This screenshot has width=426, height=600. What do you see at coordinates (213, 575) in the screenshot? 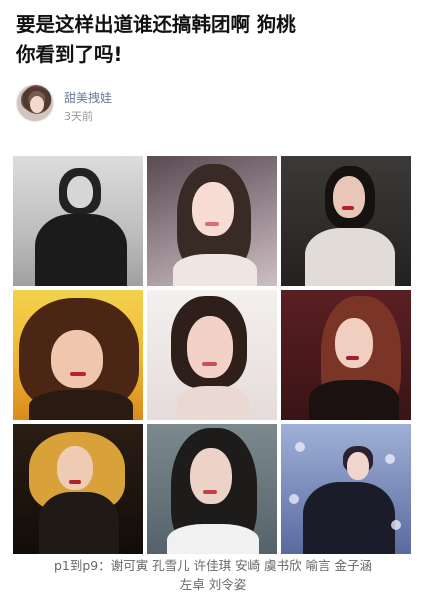
I see `photo-caption: p1到p9：谢可寅 孔雪儿 许佳琪 安崎 虞书欣 喻言 金子涵 左卓 刘令姿` at bounding box center [213, 575].